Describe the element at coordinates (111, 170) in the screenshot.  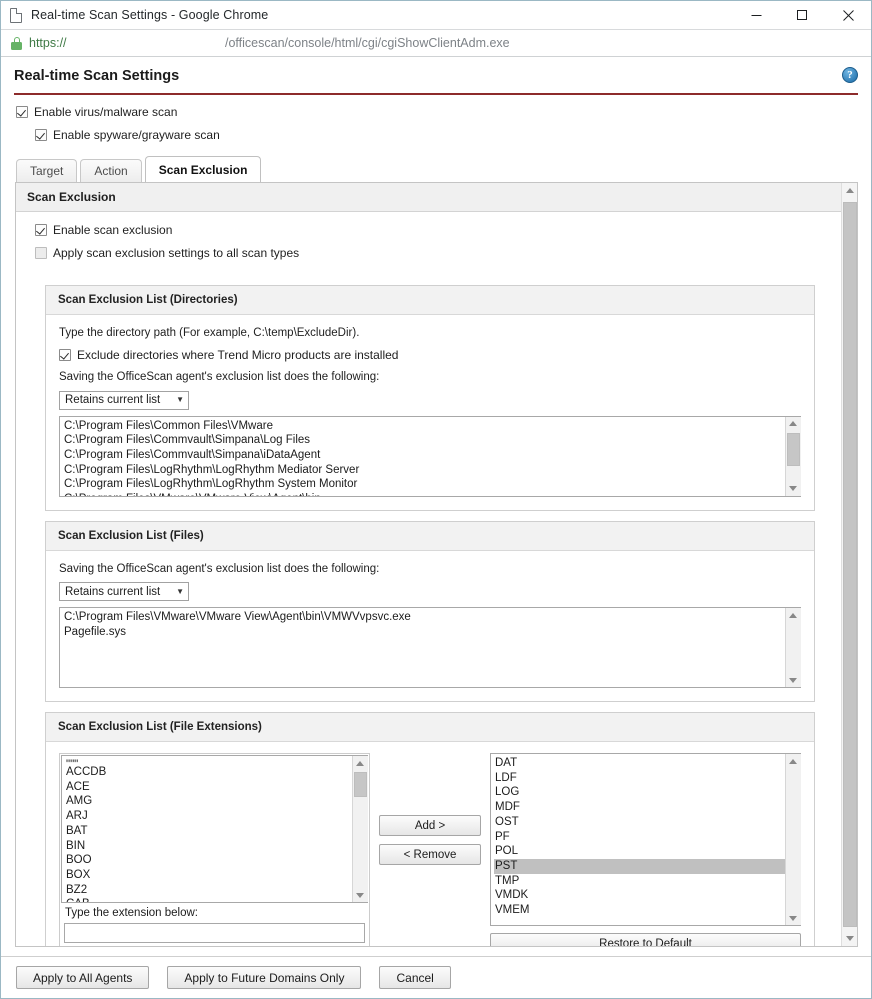
I see `tab-action: Action` at that location.